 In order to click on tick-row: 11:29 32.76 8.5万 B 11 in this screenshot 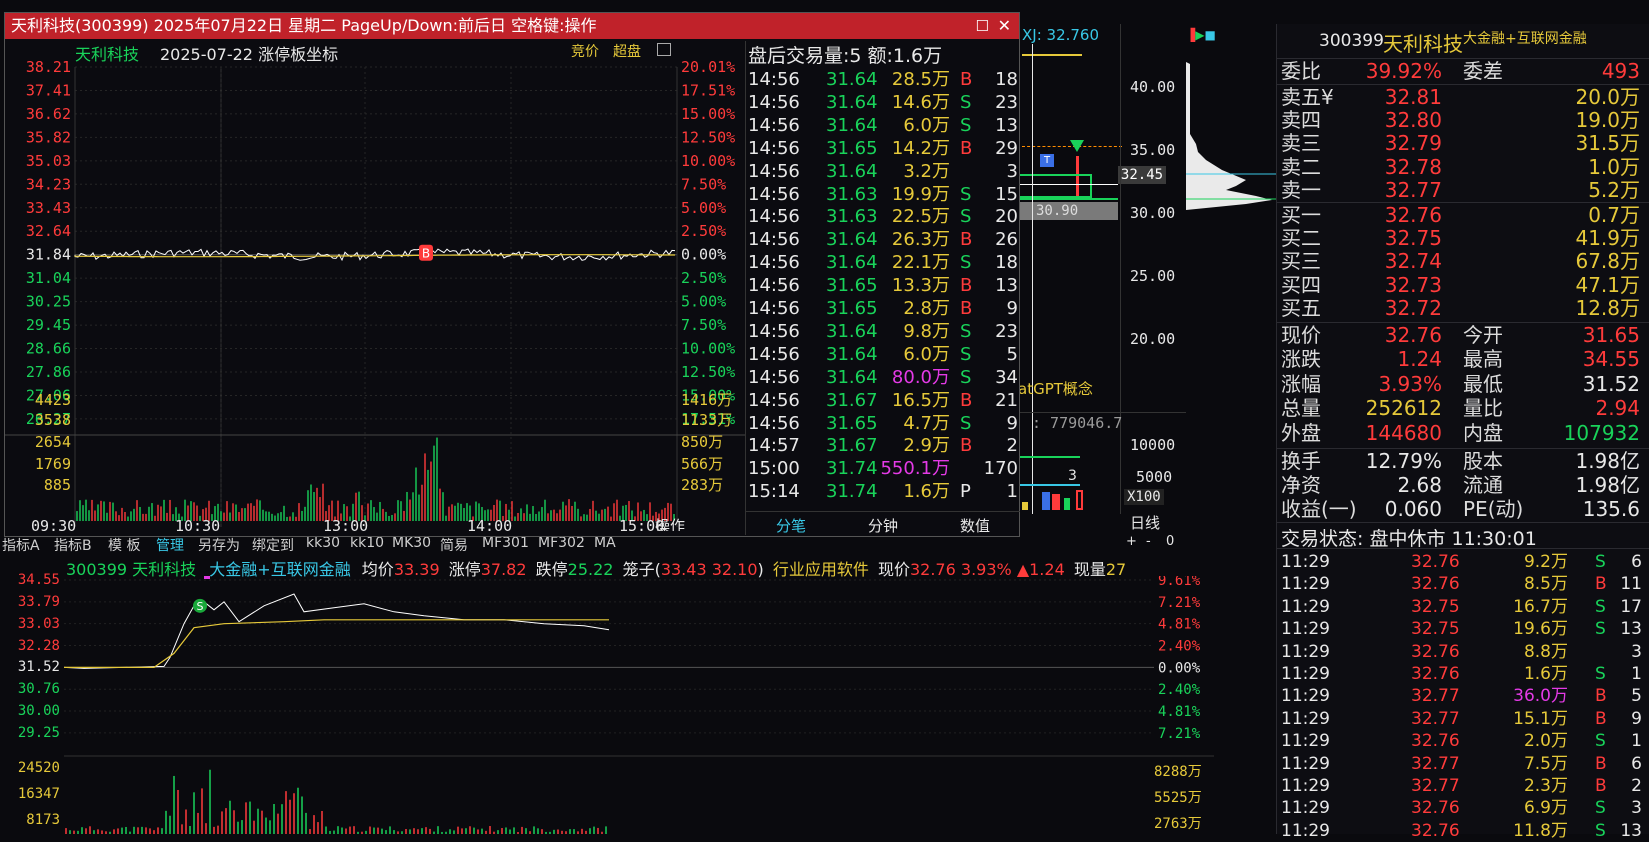, I will do `click(1463, 584)`.